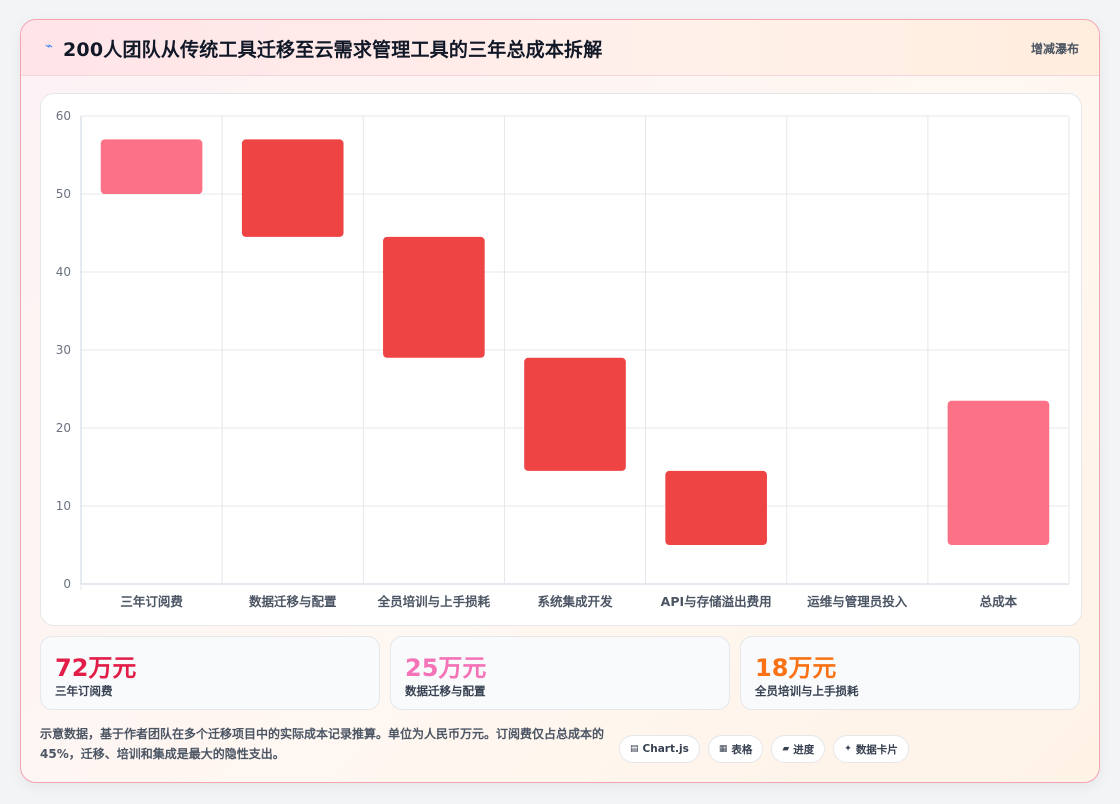  What do you see at coordinates (333, 50) in the screenshot?
I see `page-title: 200人团队从传统工具迁移至云需求管理工具的三年总成本拆解` at bounding box center [333, 50].